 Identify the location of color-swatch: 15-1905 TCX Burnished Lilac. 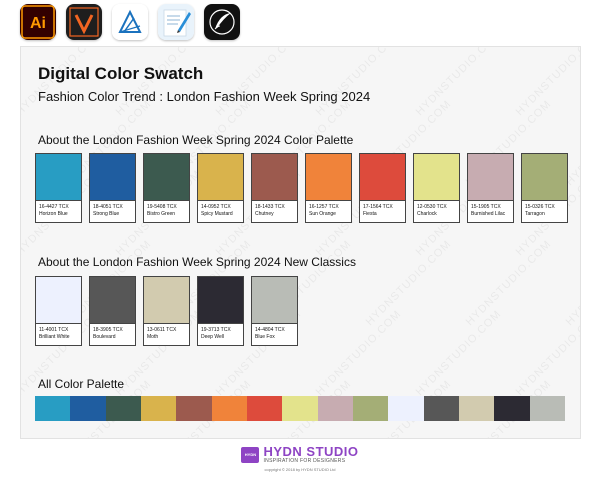
(490, 188).